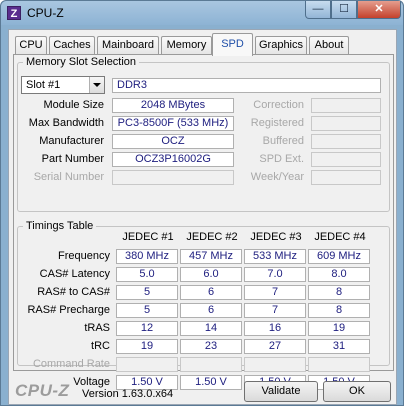 Image resolution: width=404 pixels, height=406 pixels. Describe the element at coordinates (379, 10) in the screenshot. I see `close-button: ✕` at that location.